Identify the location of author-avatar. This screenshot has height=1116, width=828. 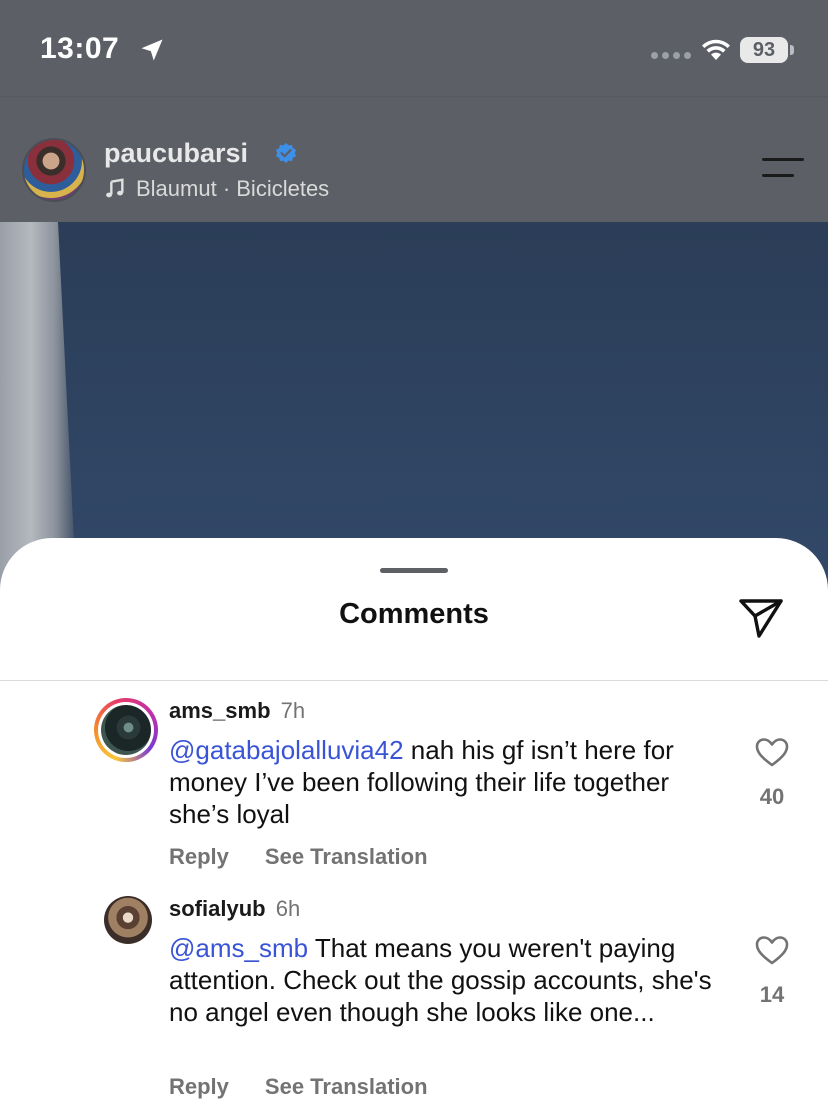
(54, 170).